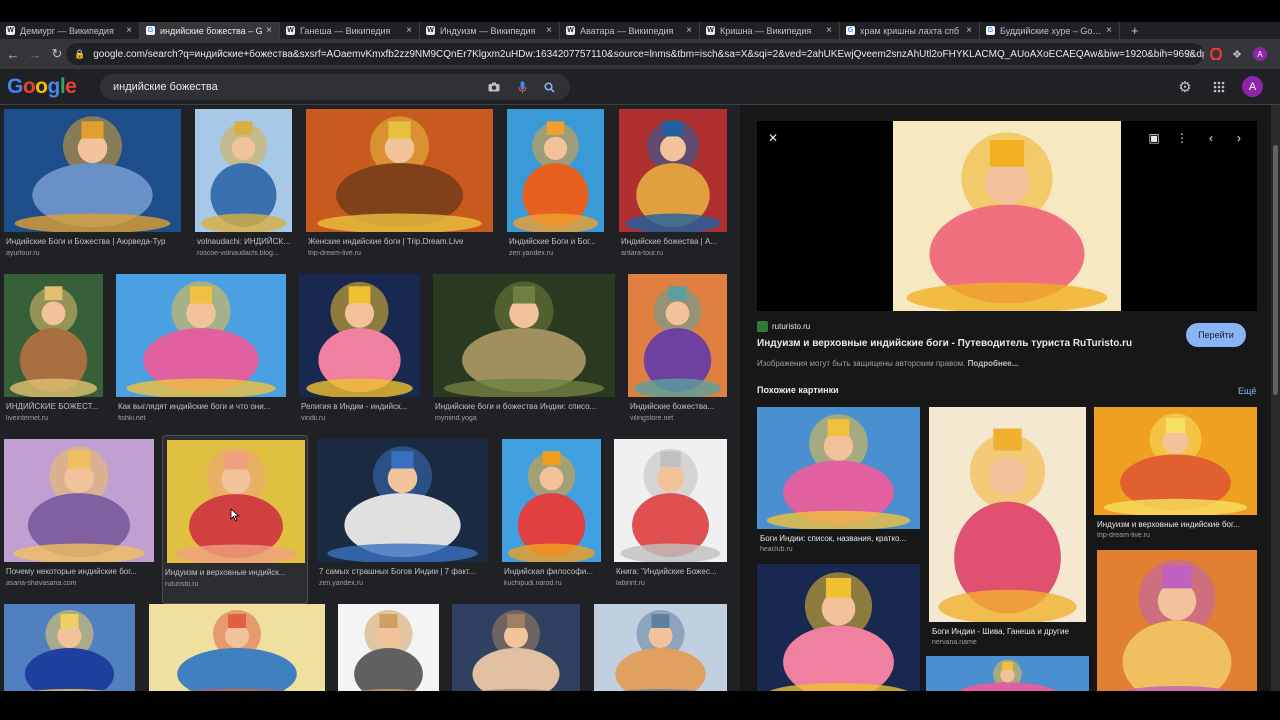 The image size is (1280, 720). I want to click on previous-image-icon: ‹, so click(1211, 138).